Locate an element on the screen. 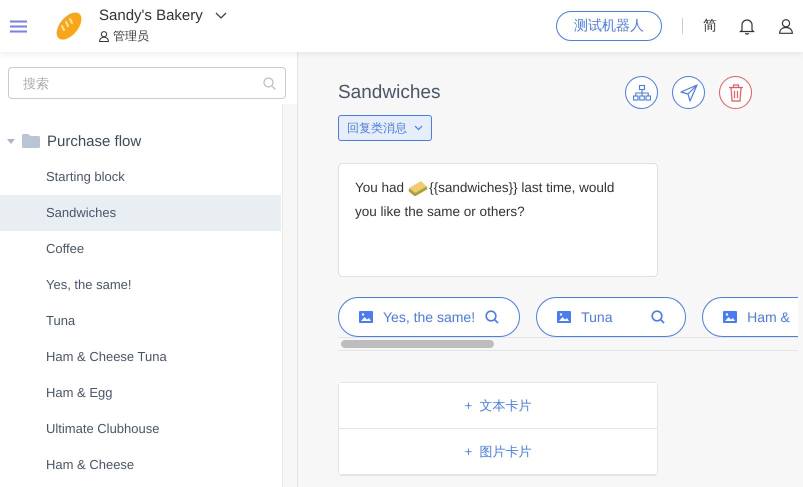 The width and height of the screenshot is (803, 487). add-card-button: + 文本卡片 is located at coordinates (498, 406).